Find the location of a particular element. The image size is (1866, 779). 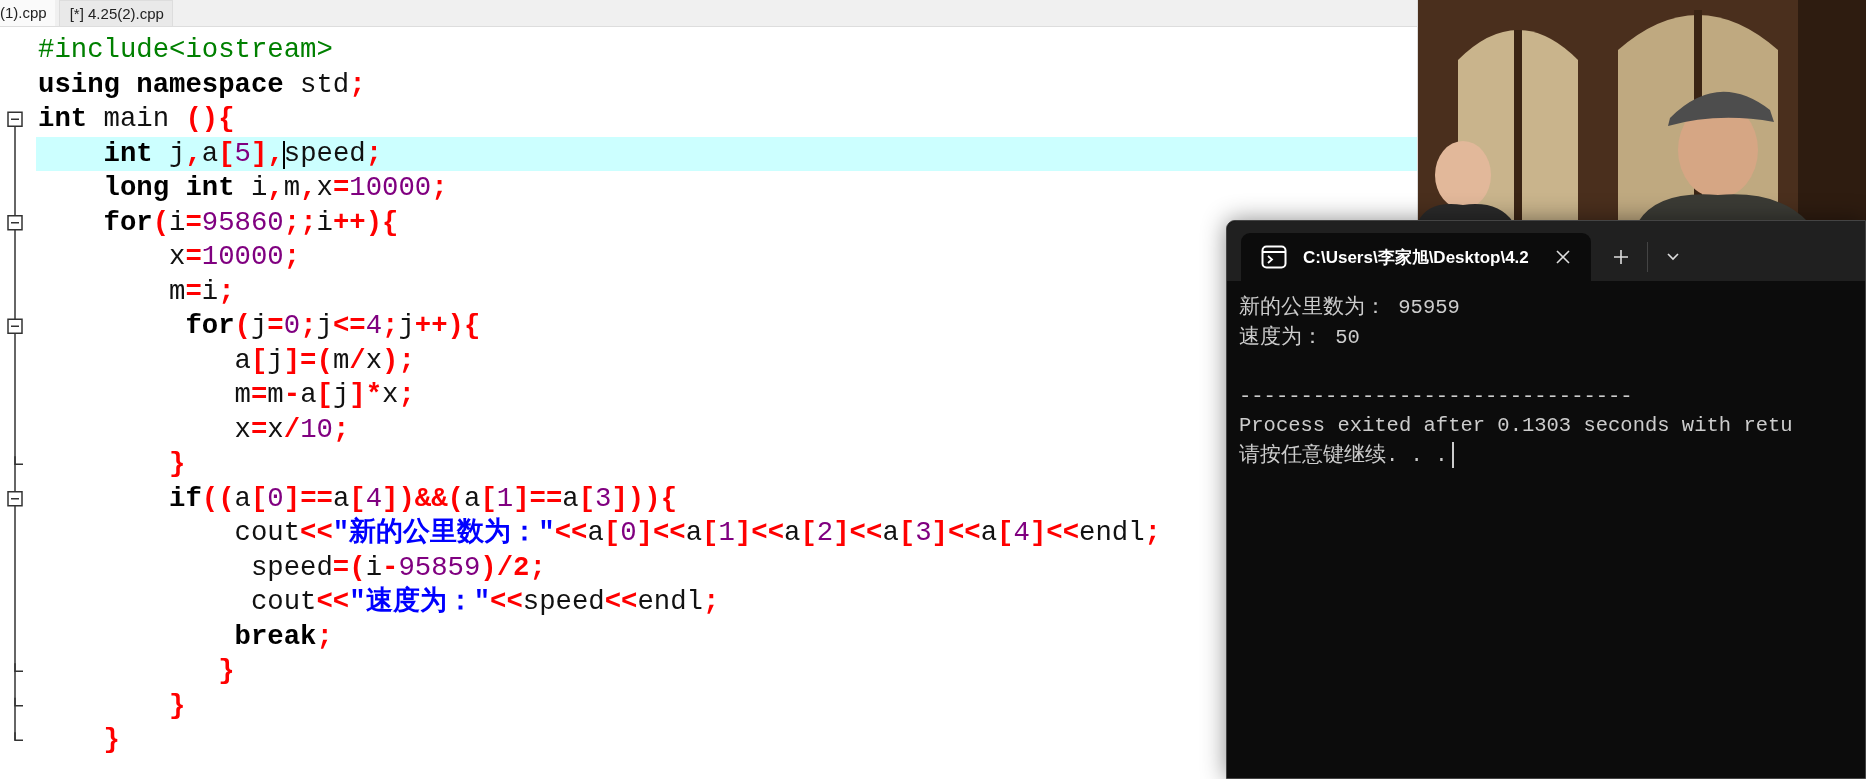

tab-title: C:\Users\李家旭\Desktop\4.2 is located at coordinates (1416, 257).